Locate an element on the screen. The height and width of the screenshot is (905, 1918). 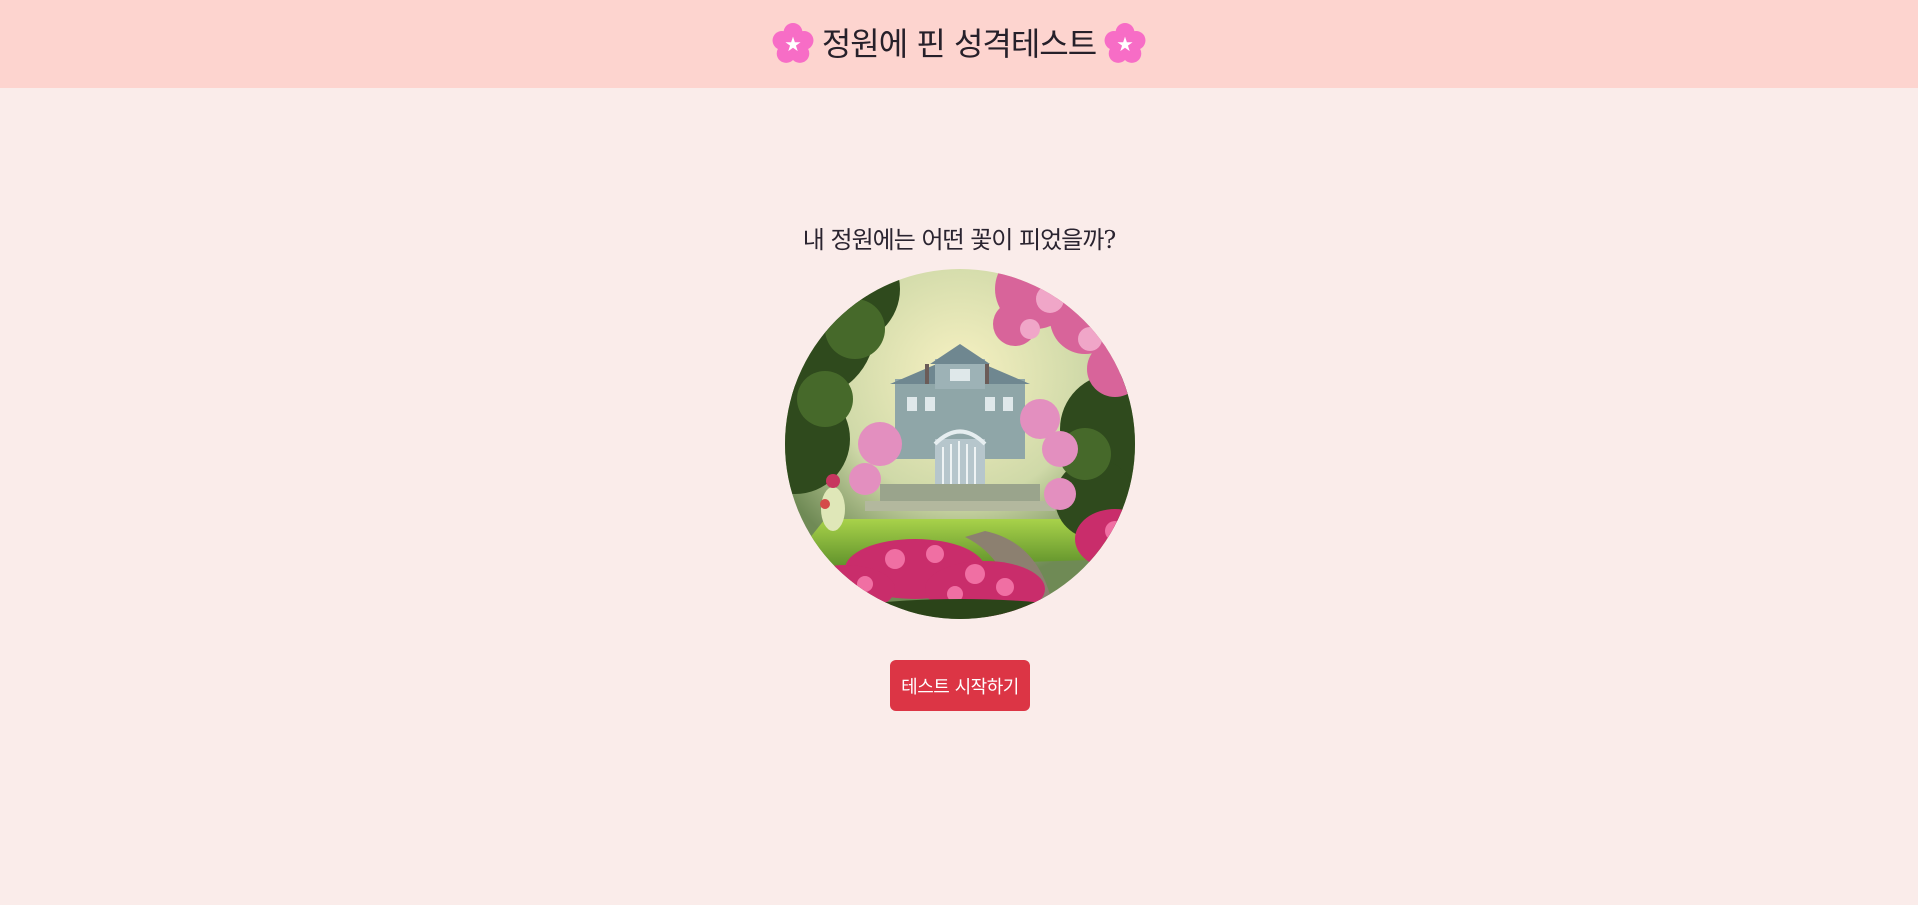
page-title: 정원에 핀 성격테스트 is located at coordinates (959, 44).